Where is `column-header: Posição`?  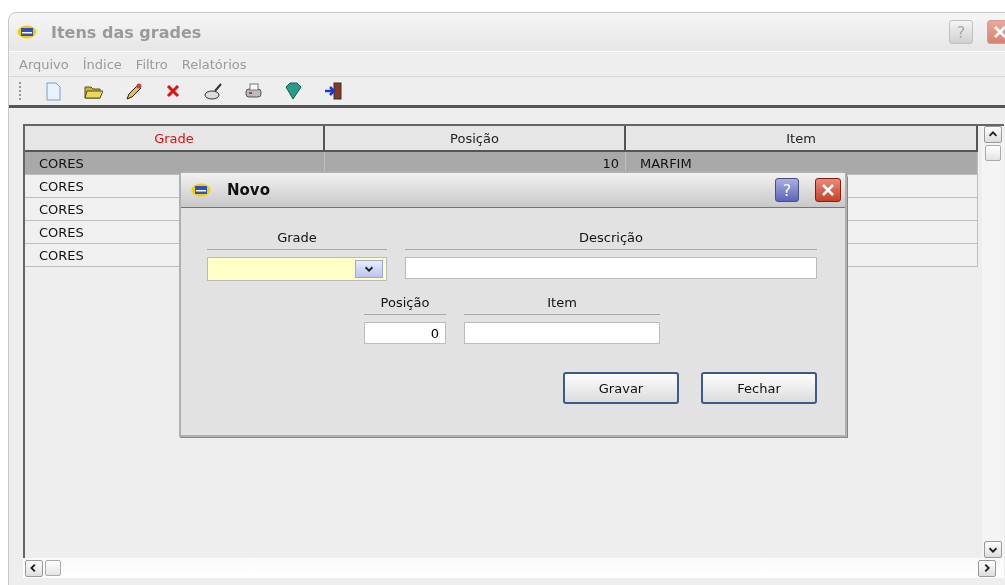 column-header: Posição is located at coordinates (475, 139).